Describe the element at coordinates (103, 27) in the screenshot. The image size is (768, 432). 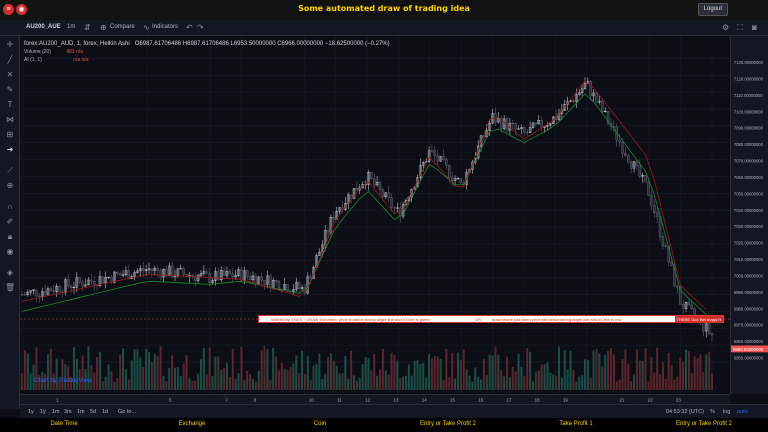
I see `compare-icon: ⊕` at that location.